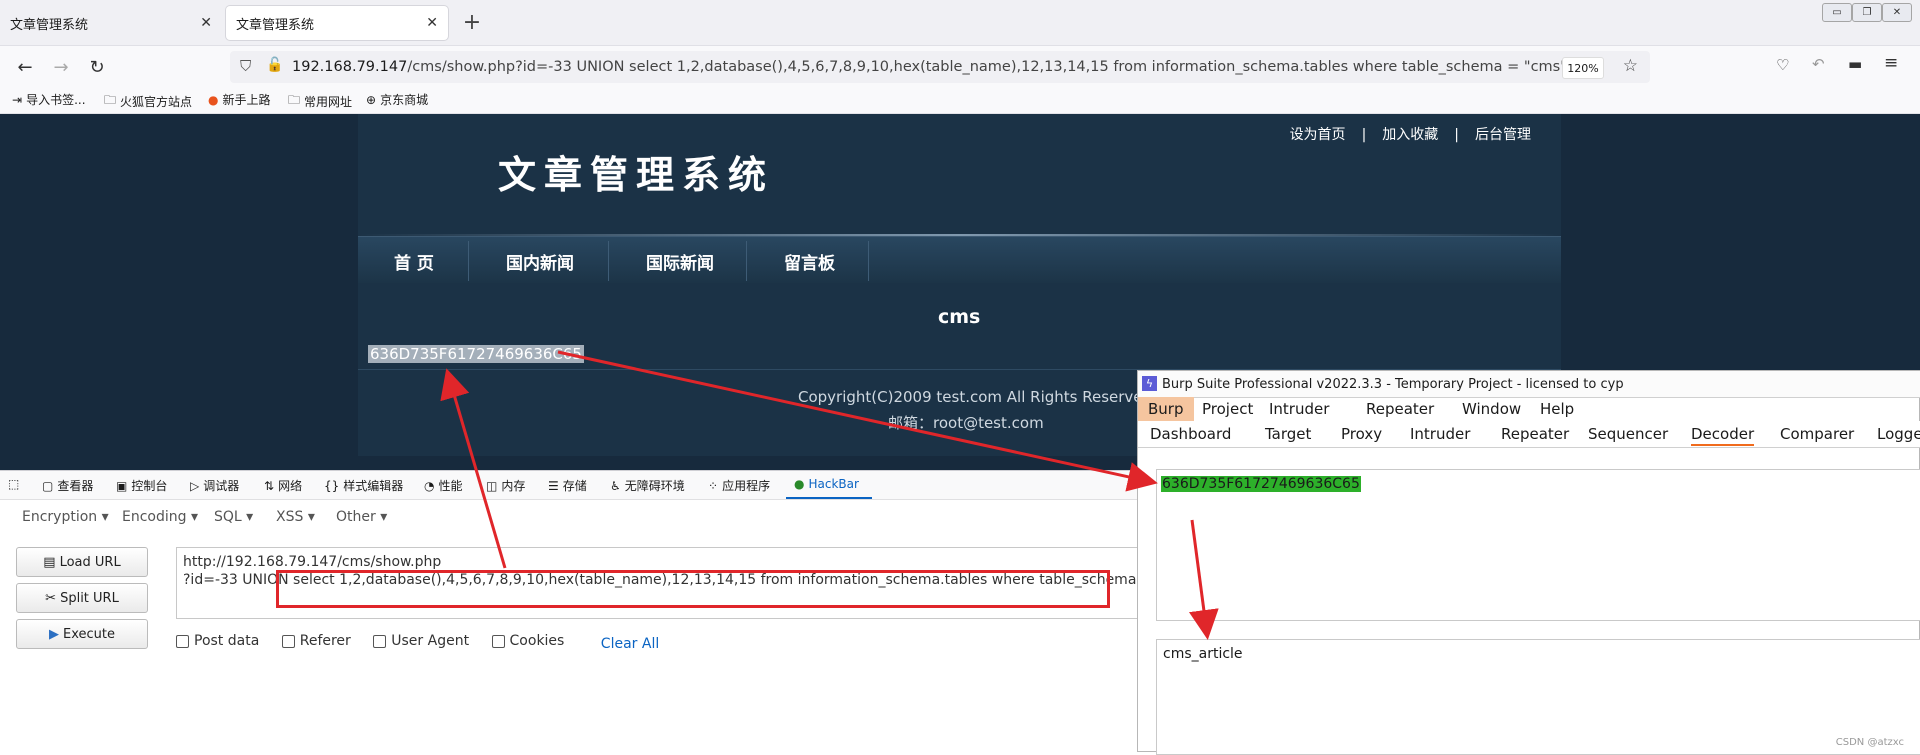 This screenshot has width=1920, height=755. Describe the element at coordinates (316, 641) in the screenshot. I see `referer-checkbox: Referer` at that location.